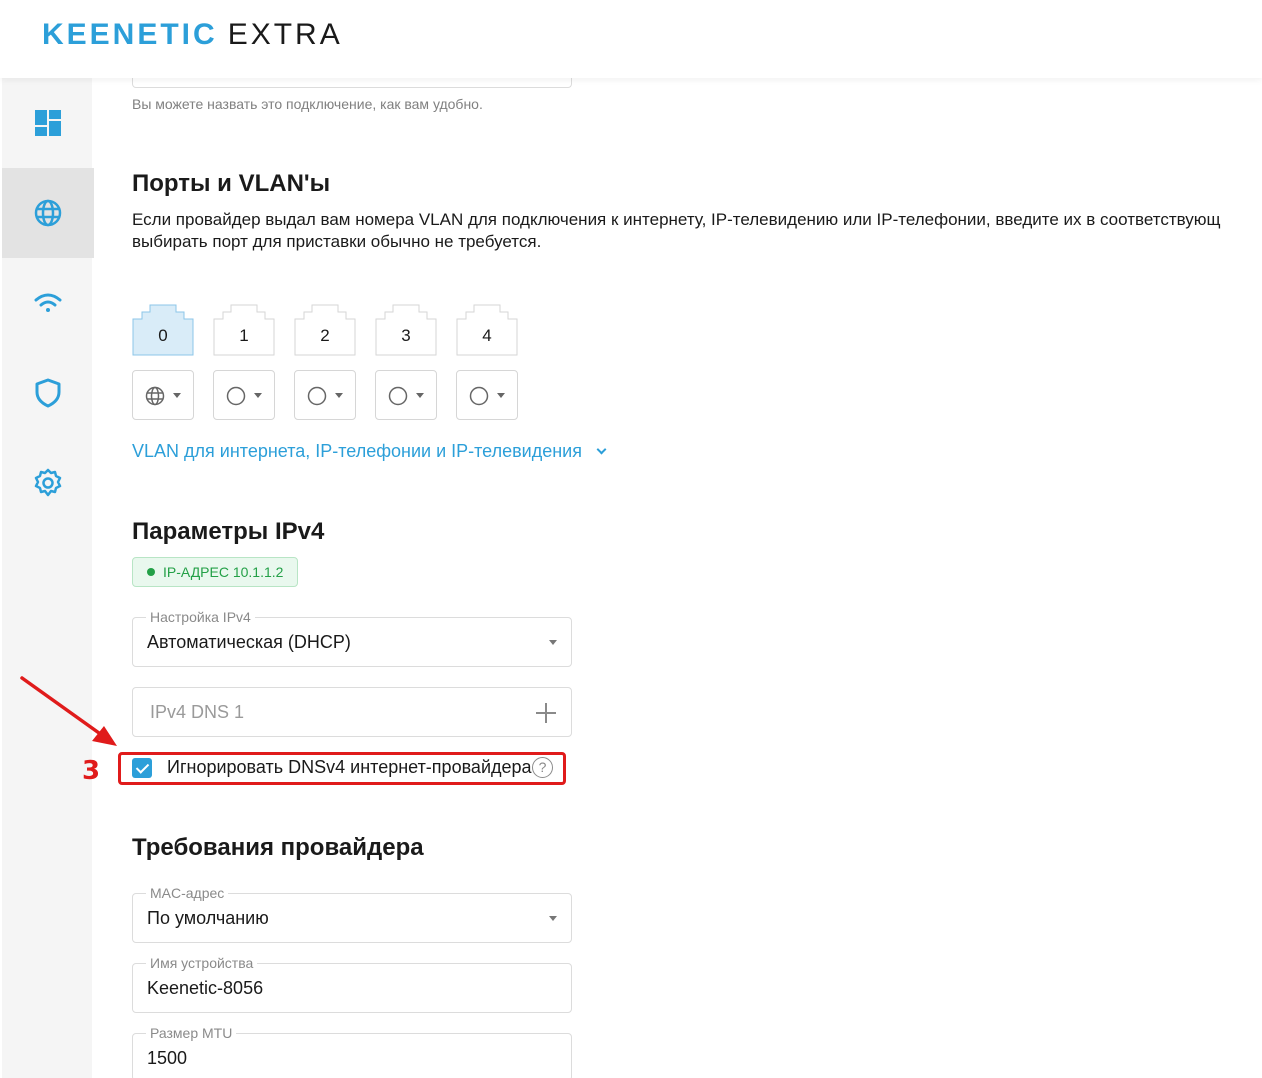 This screenshot has width=1262, height=1078. Describe the element at coordinates (406, 335) in the screenshot. I see `port-3-label: 3` at that location.